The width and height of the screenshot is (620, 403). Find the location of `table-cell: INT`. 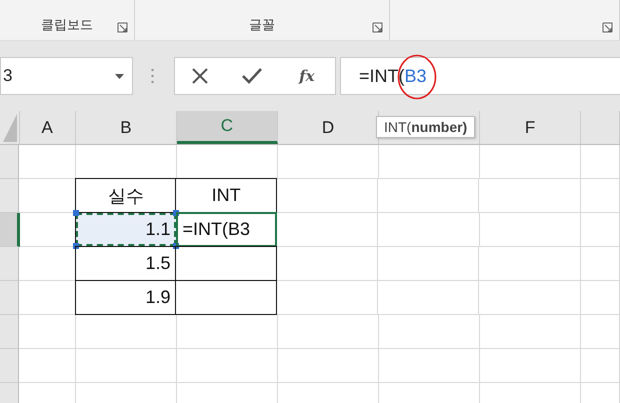

table-cell: INT is located at coordinates (226, 195).